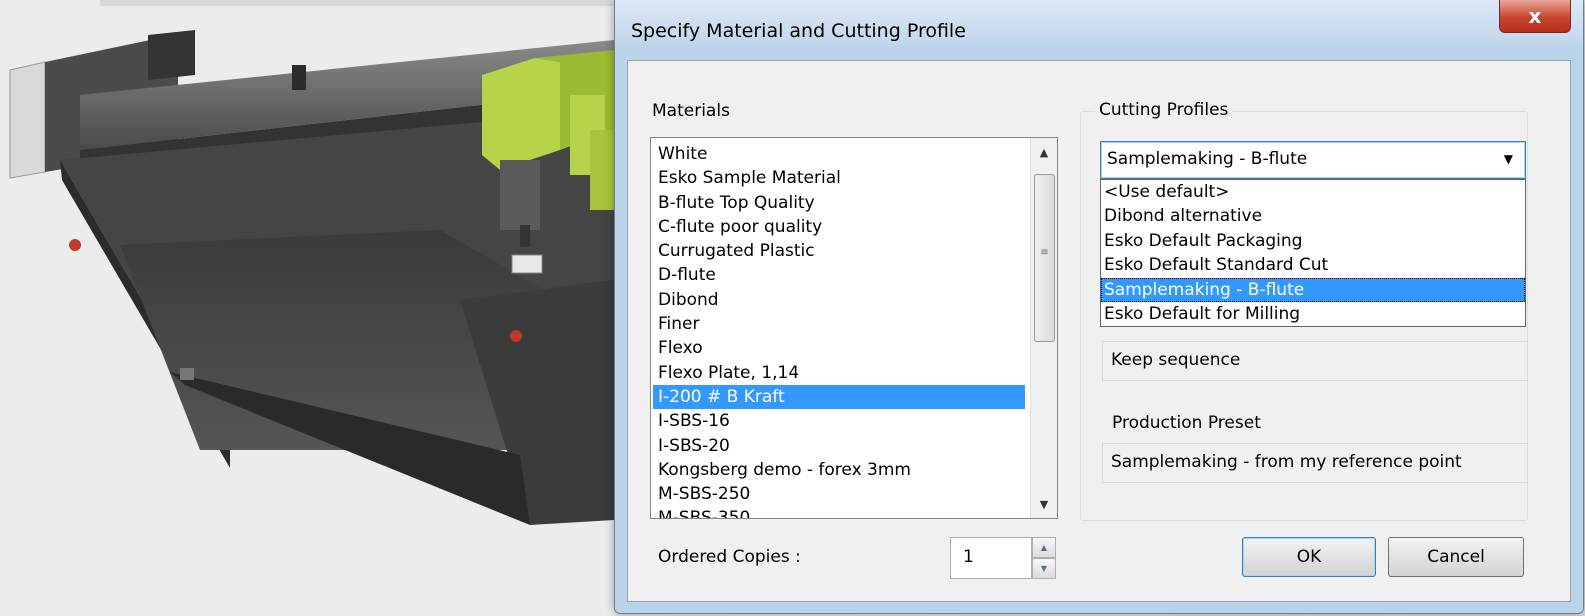 This screenshot has height=616, width=1585. I want to click on material-list-item: I-200 # B Kraft, so click(839, 397).